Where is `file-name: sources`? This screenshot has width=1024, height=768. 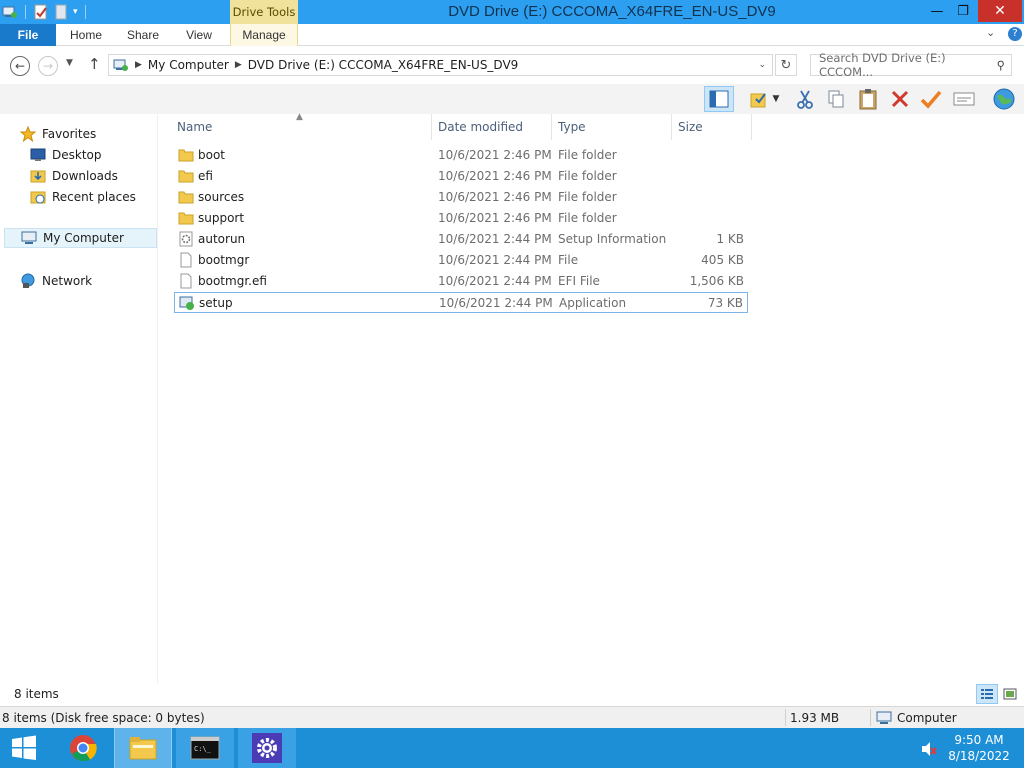
file-name: sources is located at coordinates (221, 197).